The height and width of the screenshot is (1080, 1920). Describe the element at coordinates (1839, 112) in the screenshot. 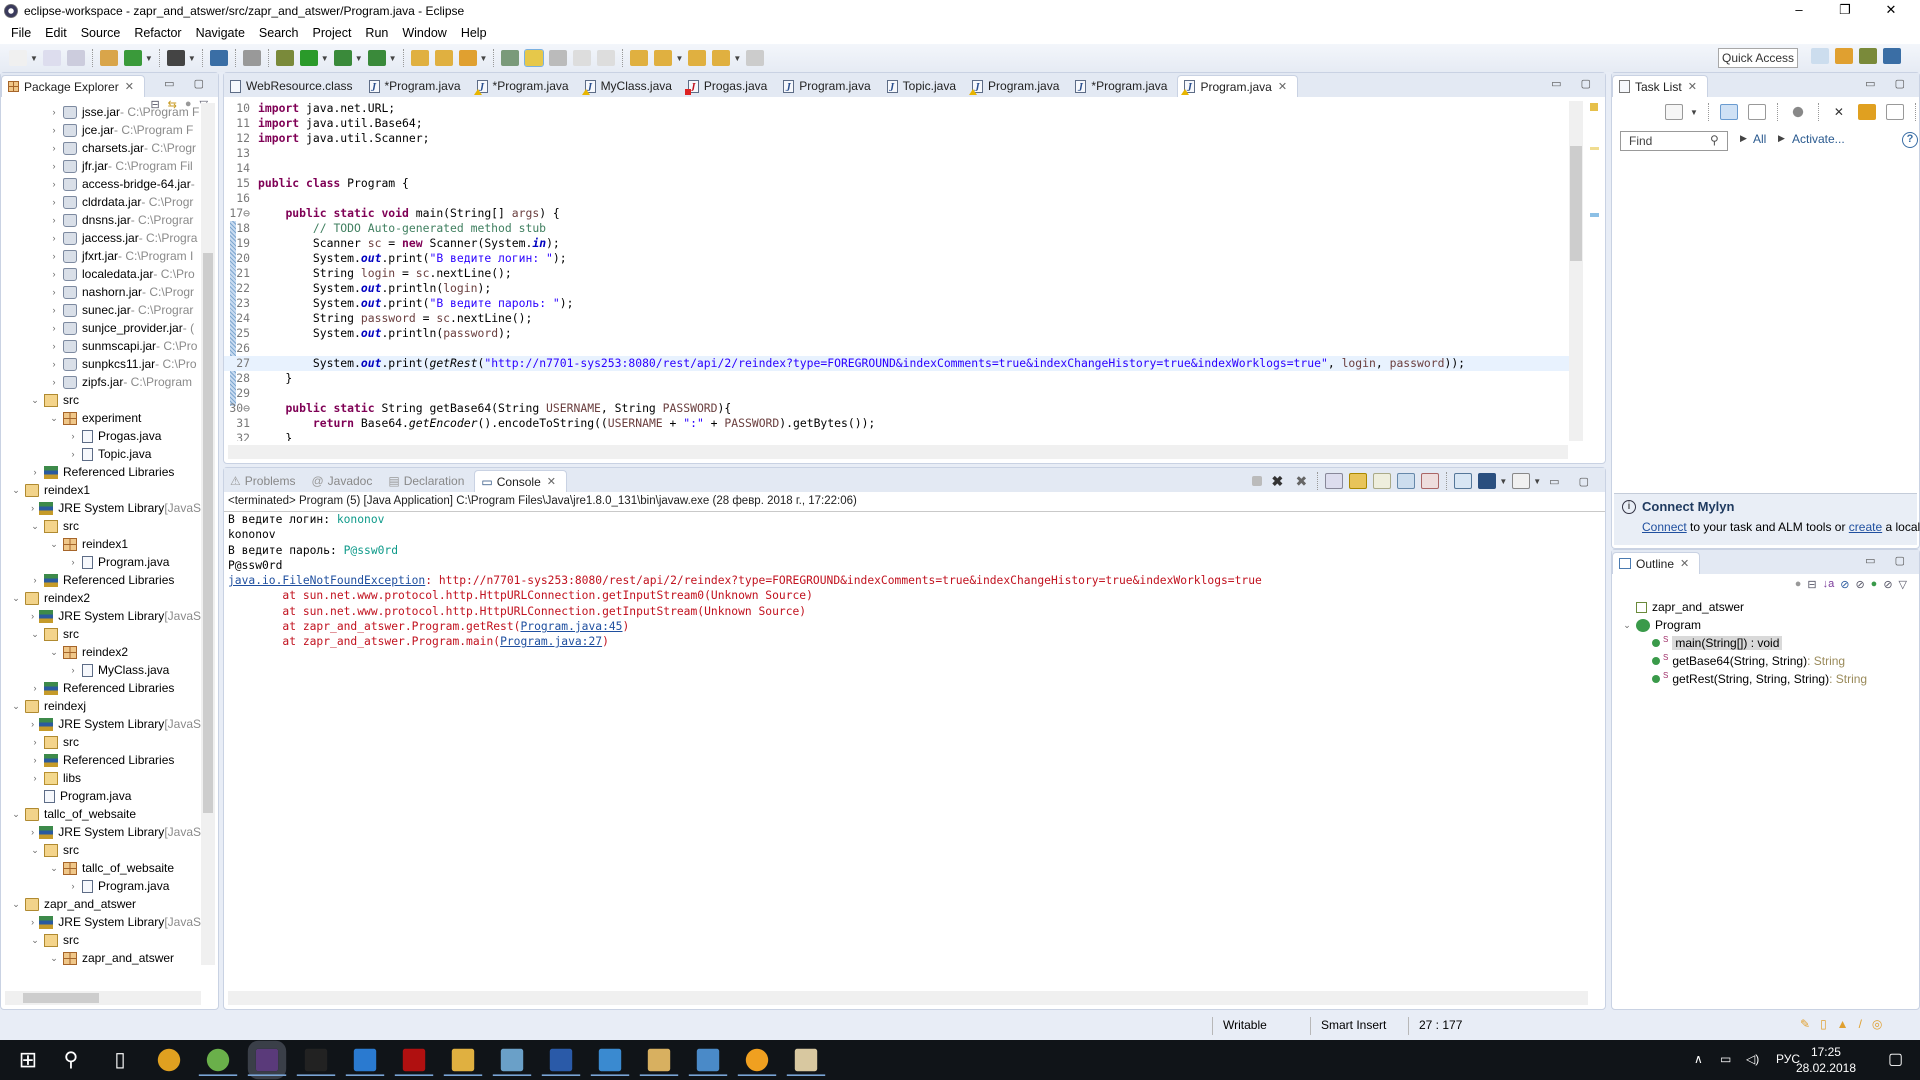

I see `hide-completed-icon: ✕` at that location.